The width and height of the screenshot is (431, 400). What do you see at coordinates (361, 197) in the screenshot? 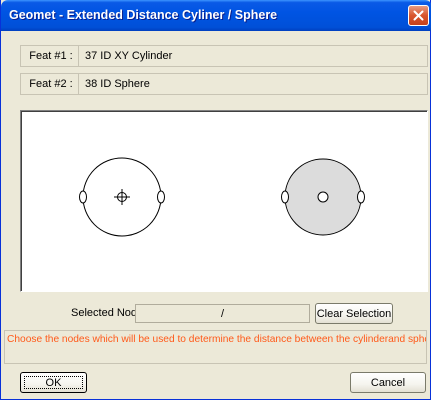
I see `sphere-right-node` at bounding box center [361, 197].